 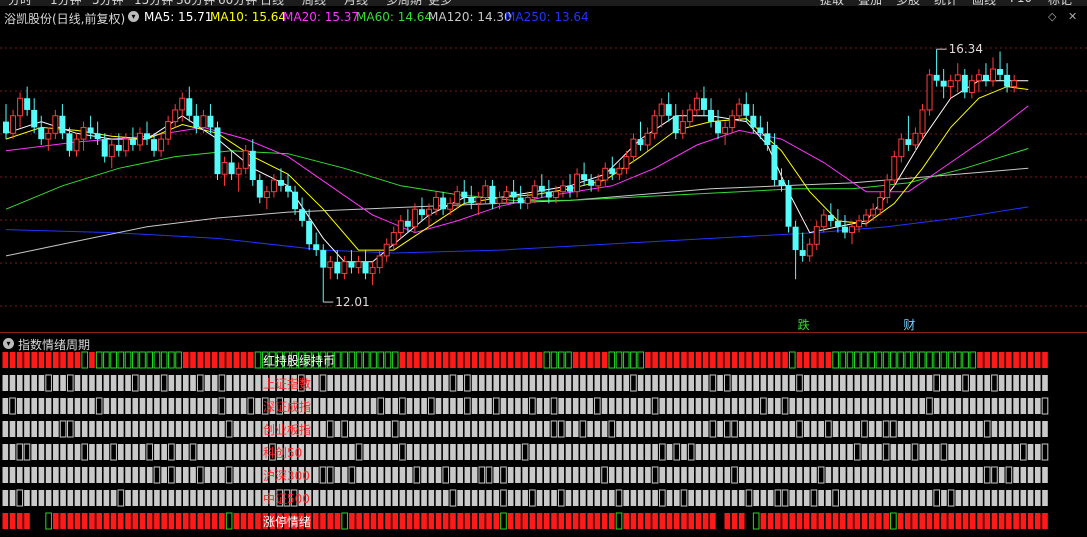 What do you see at coordinates (440, 3) in the screenshot?
I see `top-menu-item: 更多` at bounding box center [440, 3].